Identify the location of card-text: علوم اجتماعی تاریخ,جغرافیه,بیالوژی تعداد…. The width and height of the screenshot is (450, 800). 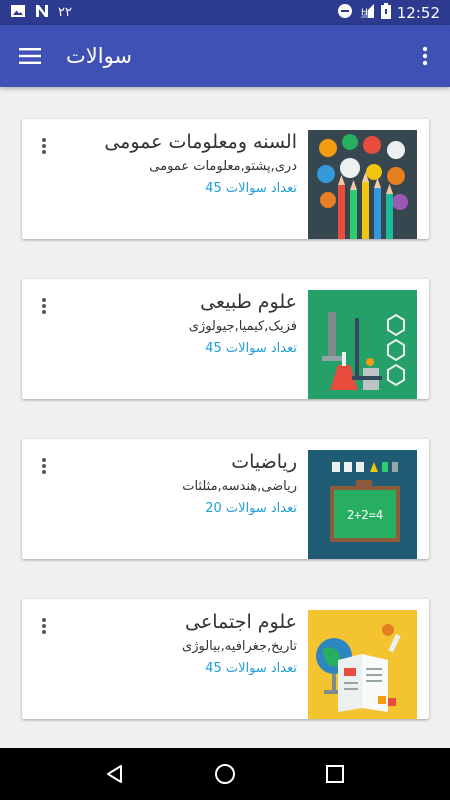
(177, 644).